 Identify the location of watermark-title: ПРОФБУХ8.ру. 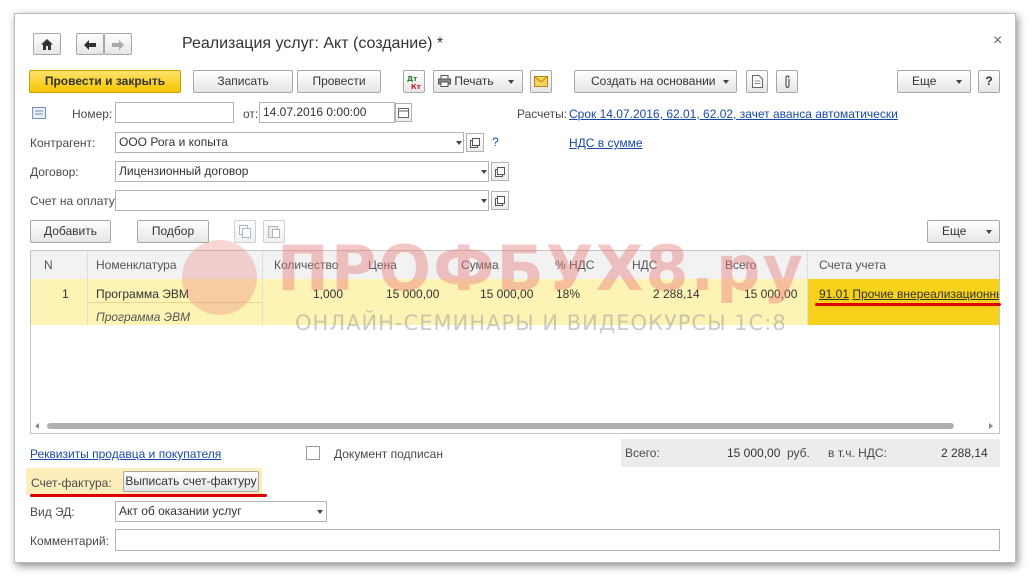
(541, 268).